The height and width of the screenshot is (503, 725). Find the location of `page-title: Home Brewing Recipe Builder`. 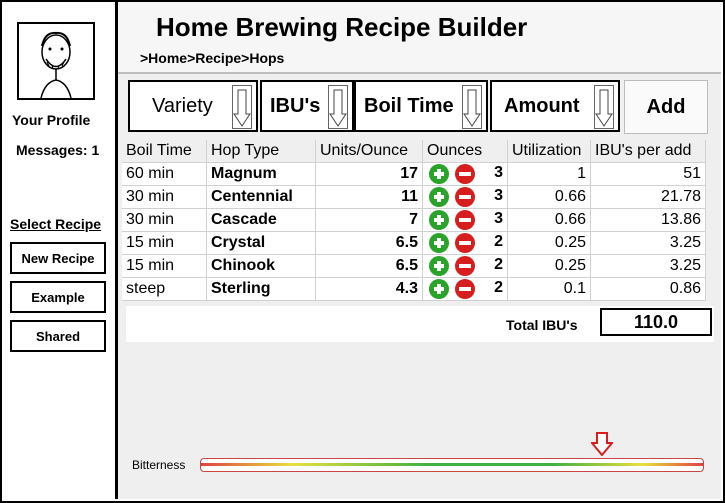

page-title: Home Brewing Recipe Builder is located at coordinates (342, 27).